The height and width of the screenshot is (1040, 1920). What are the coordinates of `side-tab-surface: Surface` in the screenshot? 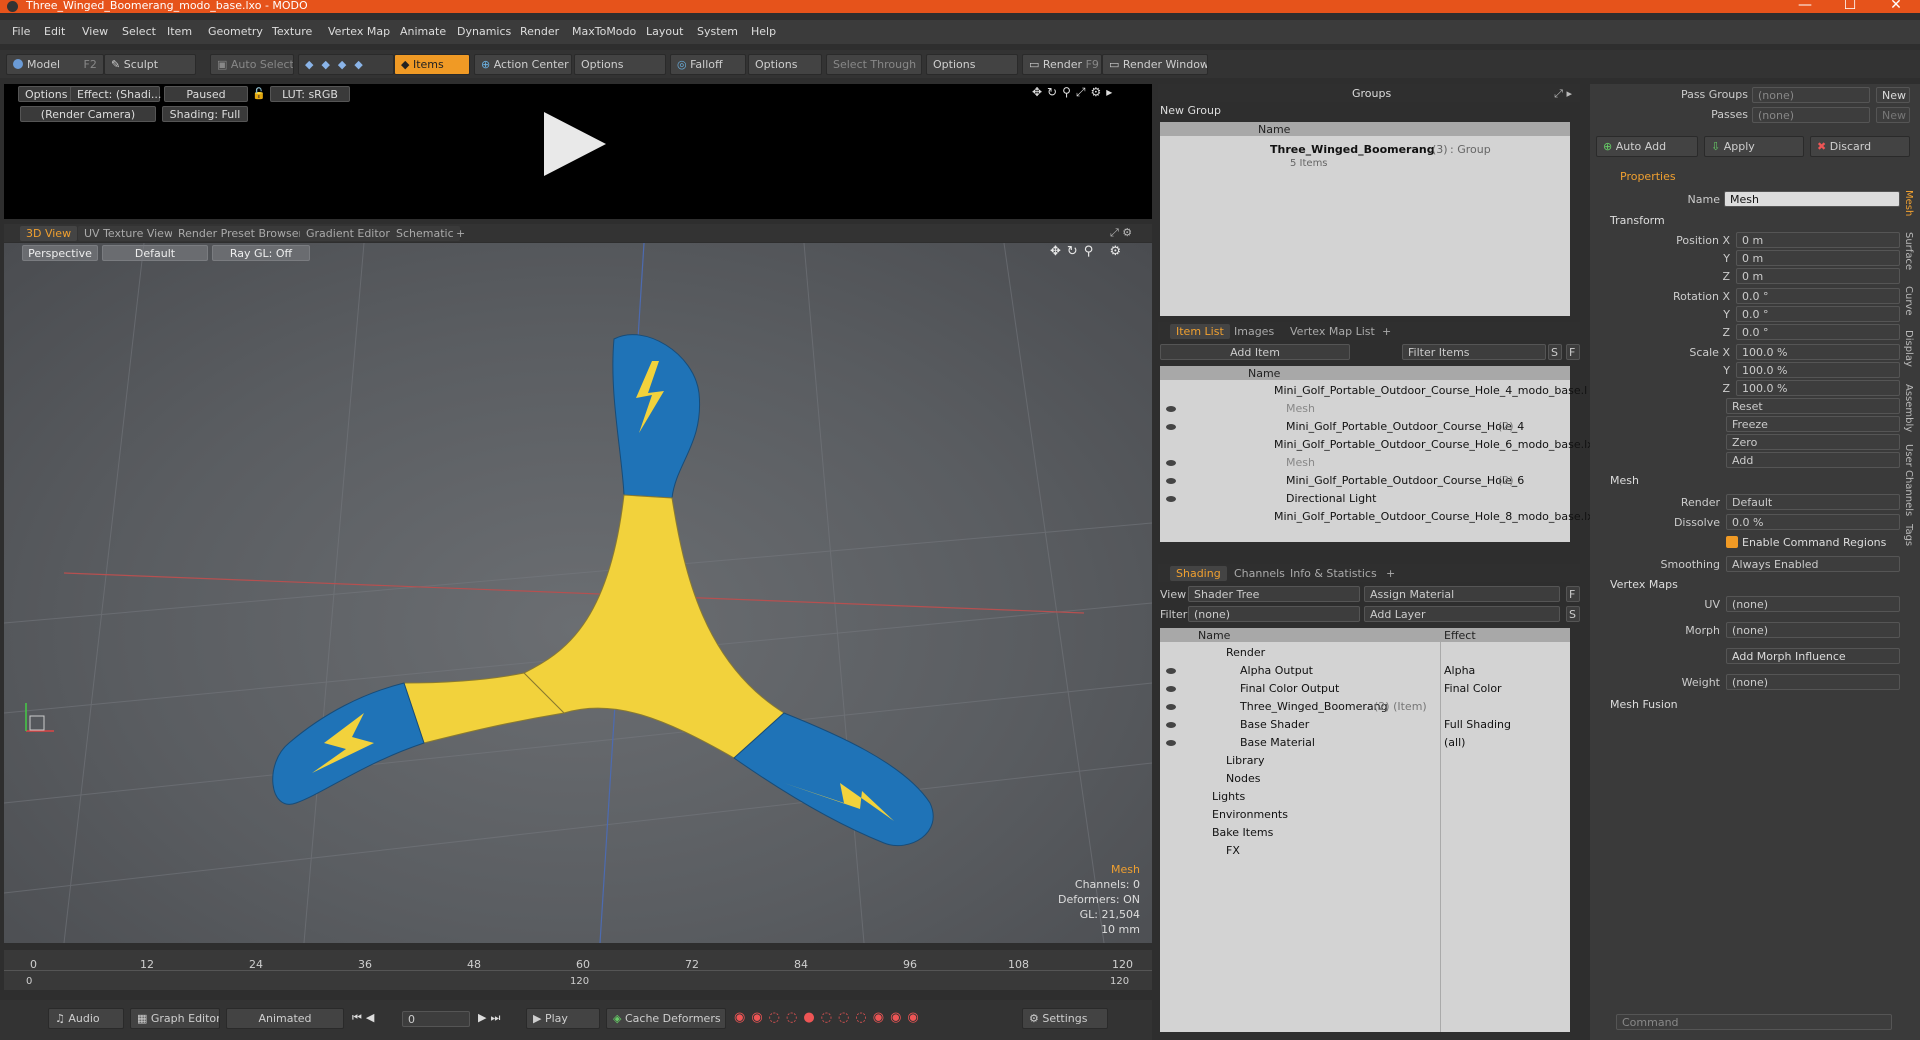 It's located at (1906, 251).